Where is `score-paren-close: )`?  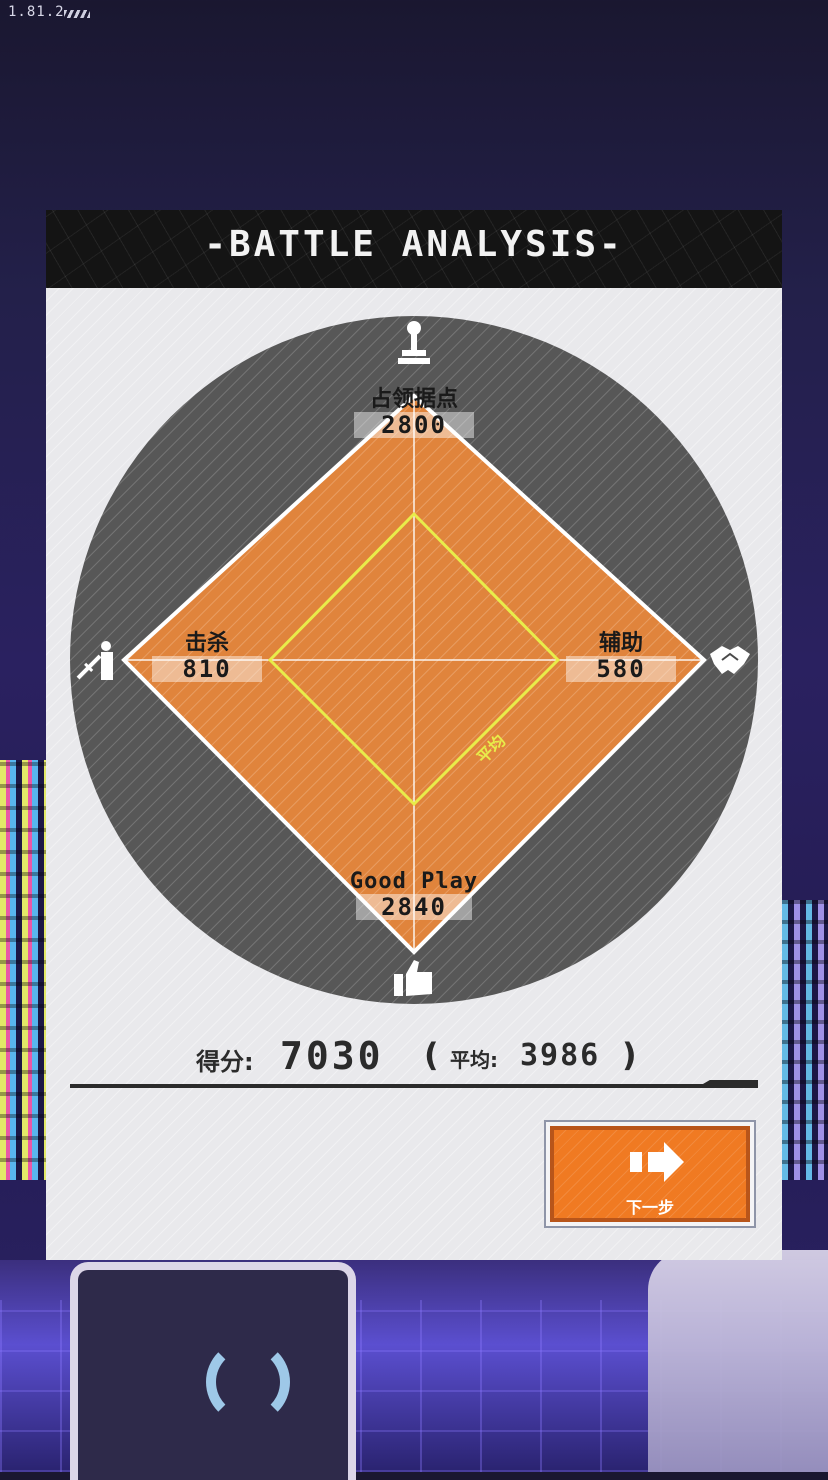 score-paren-close: ) is located at coordinates (629, 1055).